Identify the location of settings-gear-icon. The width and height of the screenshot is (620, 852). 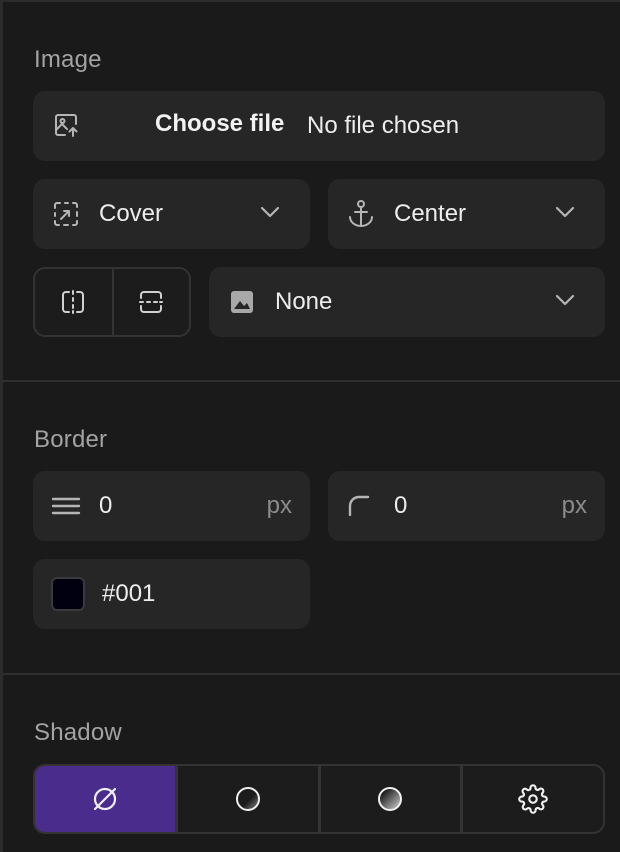
(533, 799).